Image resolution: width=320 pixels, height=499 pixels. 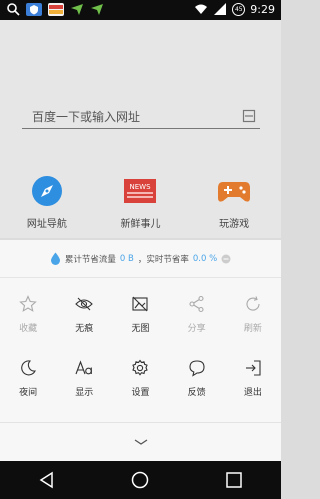 What do you see at coordinates (28, 393) in the screenshot?
I see `menu-label: 夜间` at bounding box center [28, 393].